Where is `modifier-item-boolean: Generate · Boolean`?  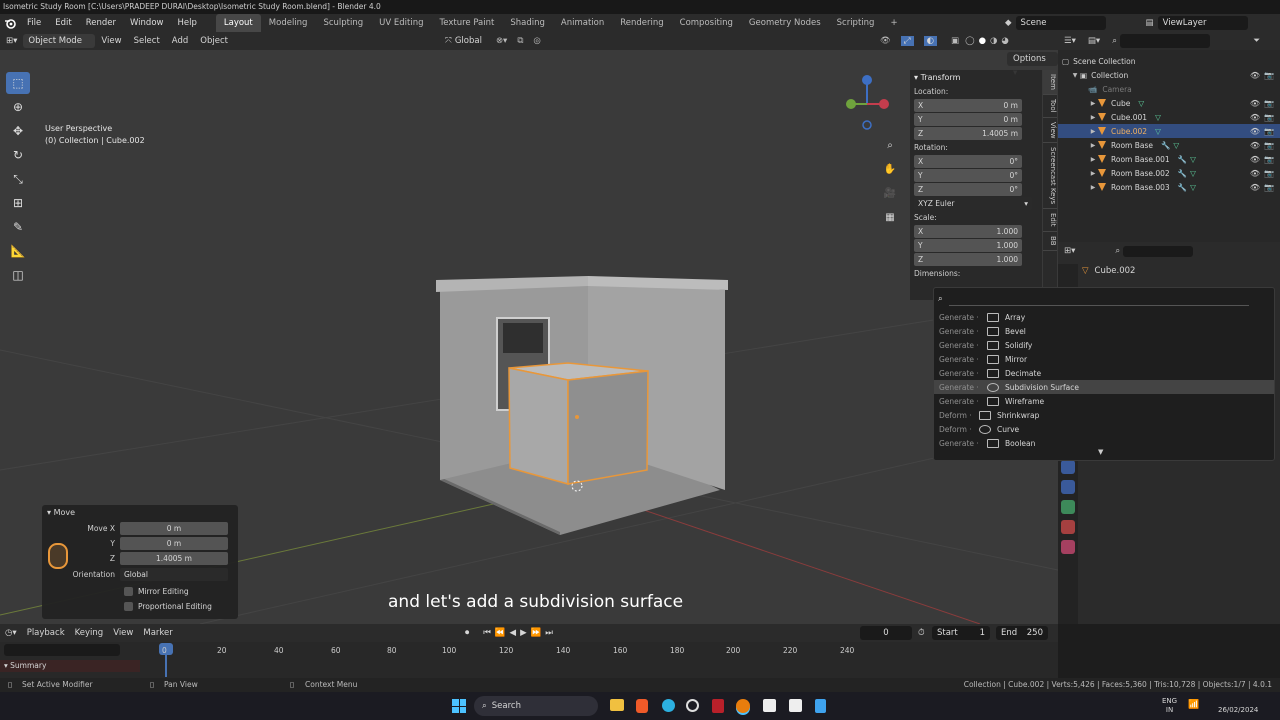 modifier-item-boolean: Generate · Boolean is located at coordinates (1104, 443).